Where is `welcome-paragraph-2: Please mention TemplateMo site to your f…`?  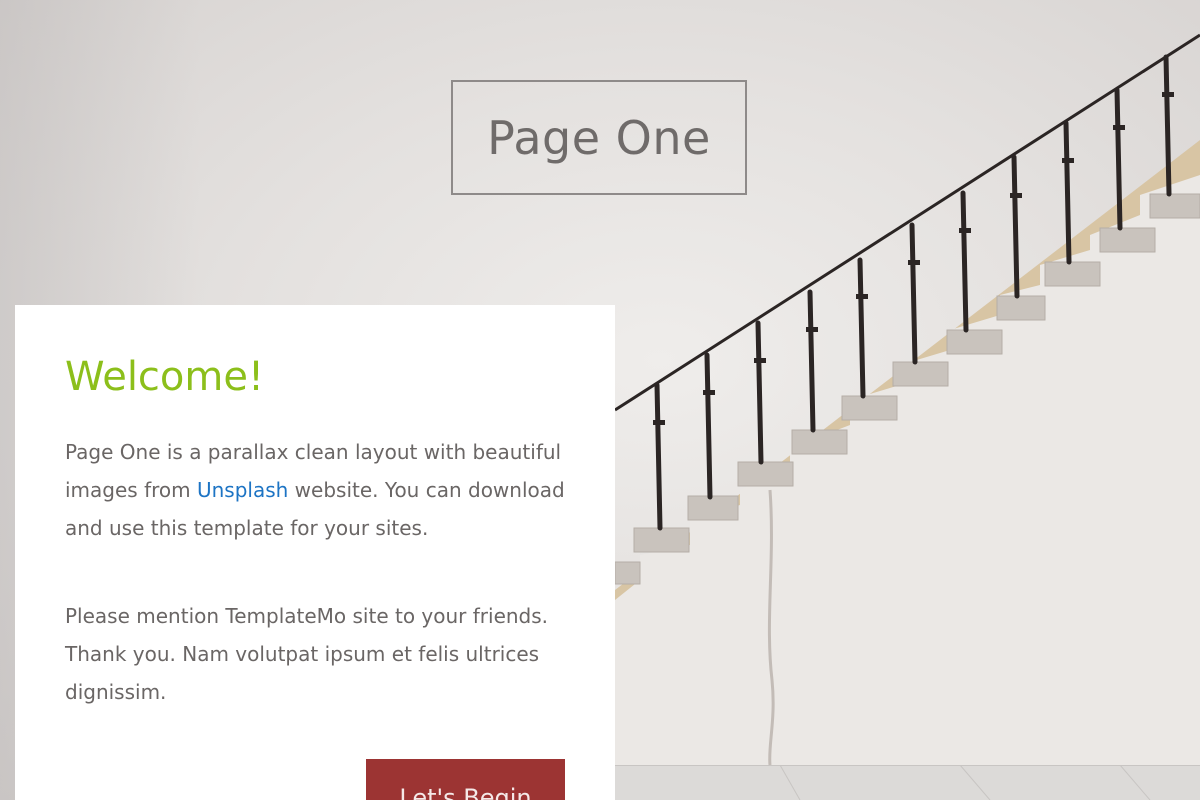
welcome-paragraph-2: Please mention TemplateMo site to your f… is located at coordinates (307, 654).